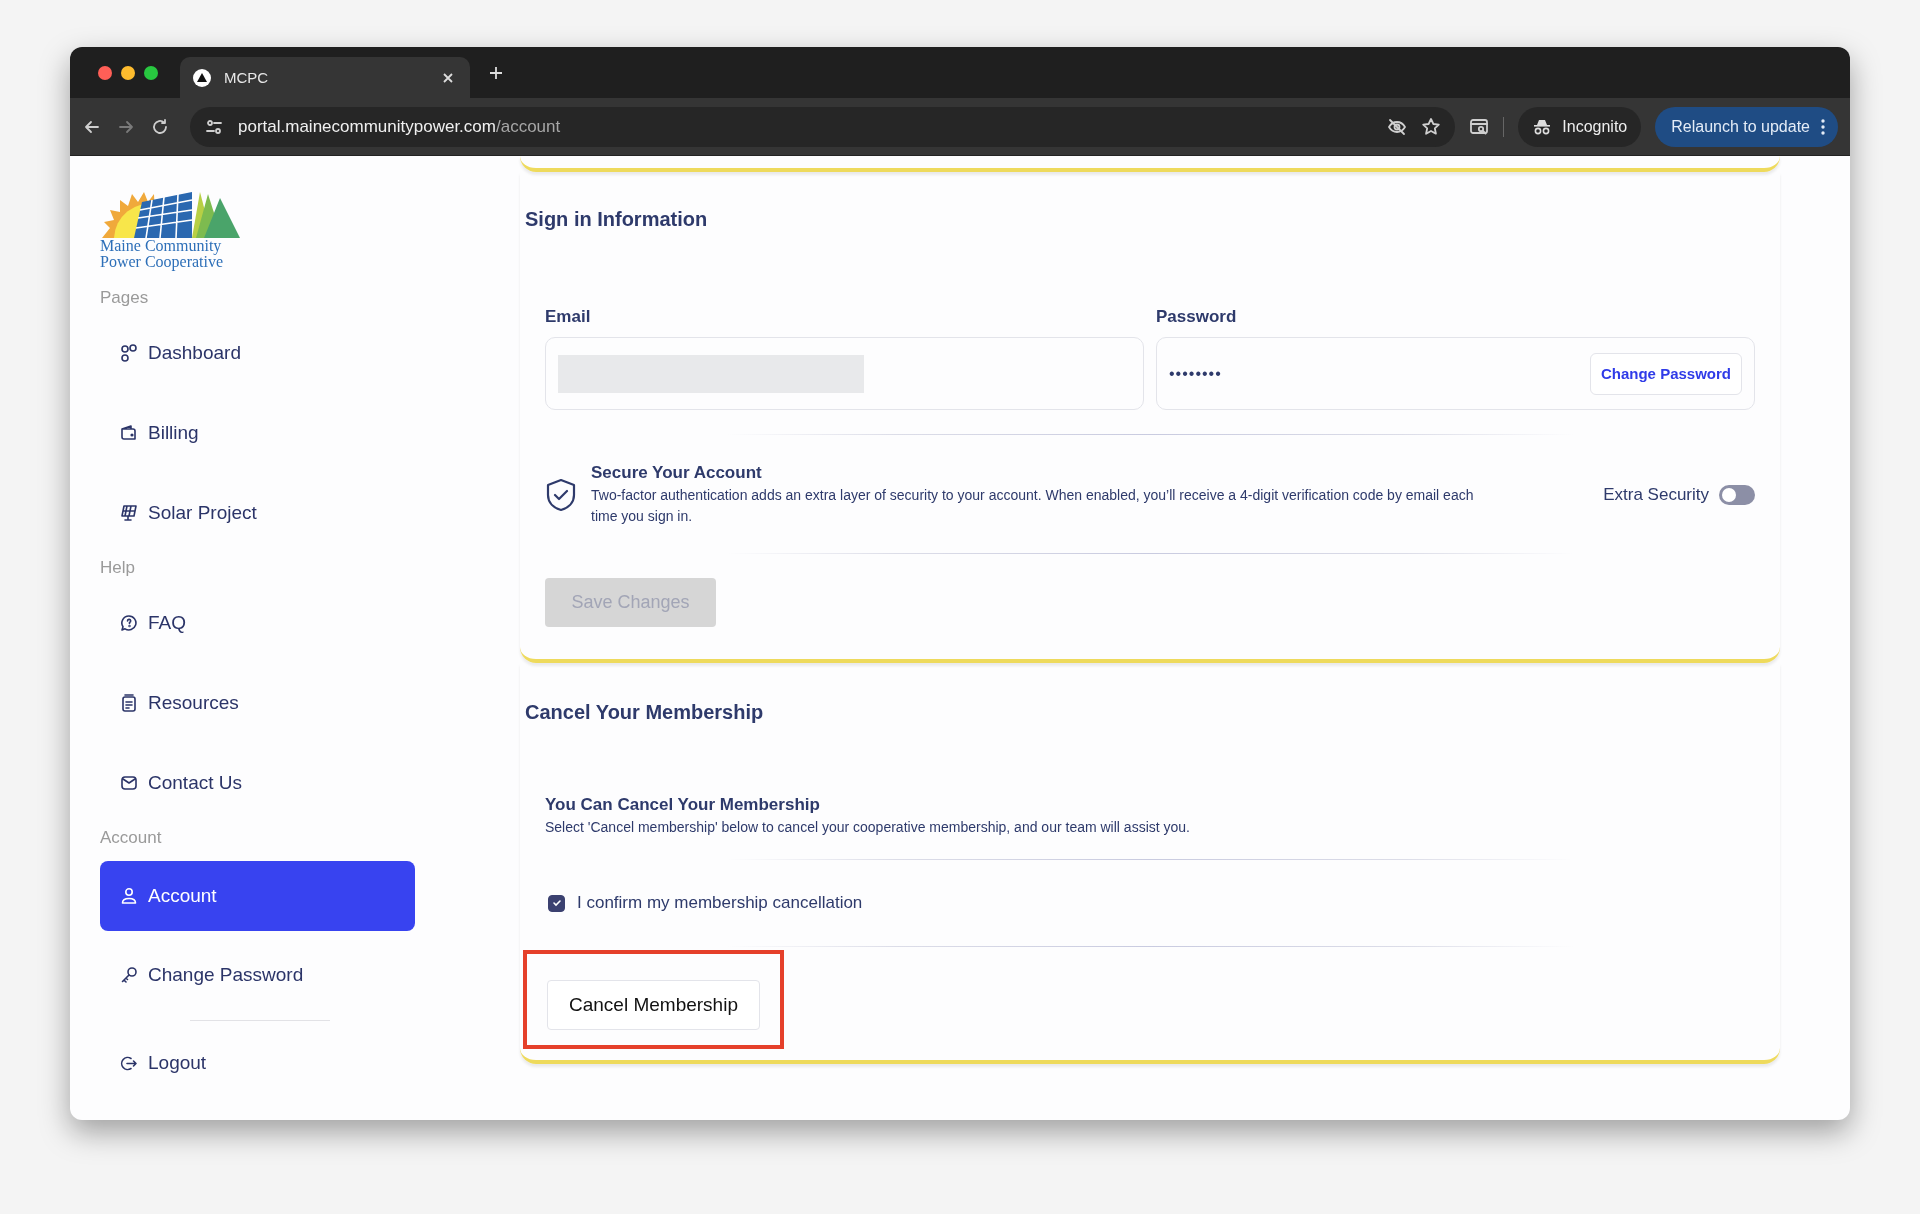  Describe the element at coordinates (257, 513) in the screenshot. I see `nav-item: Solar Project` at that location.